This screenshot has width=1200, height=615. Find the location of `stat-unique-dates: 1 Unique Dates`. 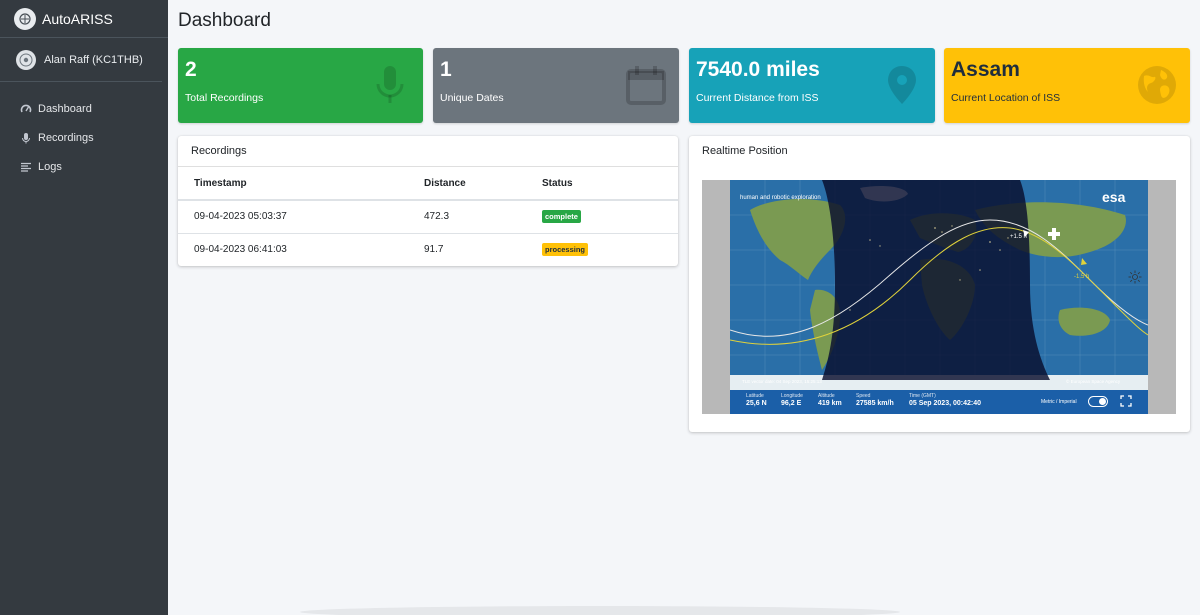

stat-unique-dates: 1 Unique Dates is located at coordinates (556, 85).